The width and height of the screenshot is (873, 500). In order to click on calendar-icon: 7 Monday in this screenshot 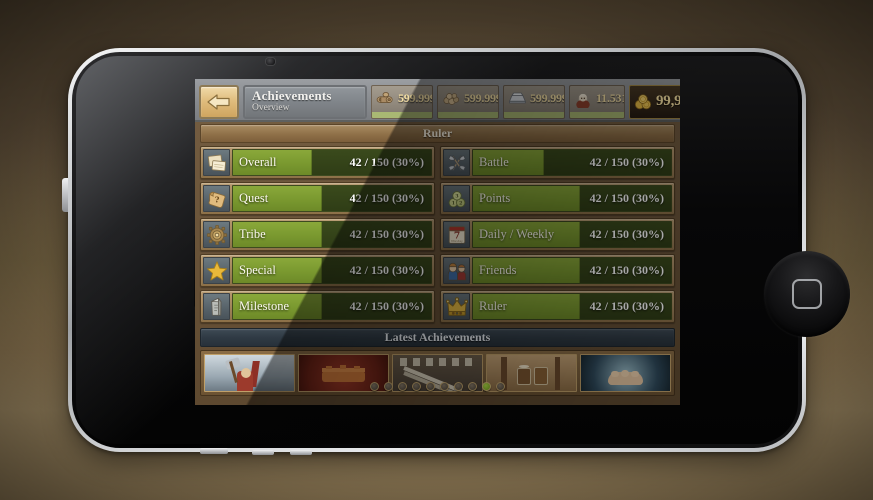, I will do `click(456, 234)`.